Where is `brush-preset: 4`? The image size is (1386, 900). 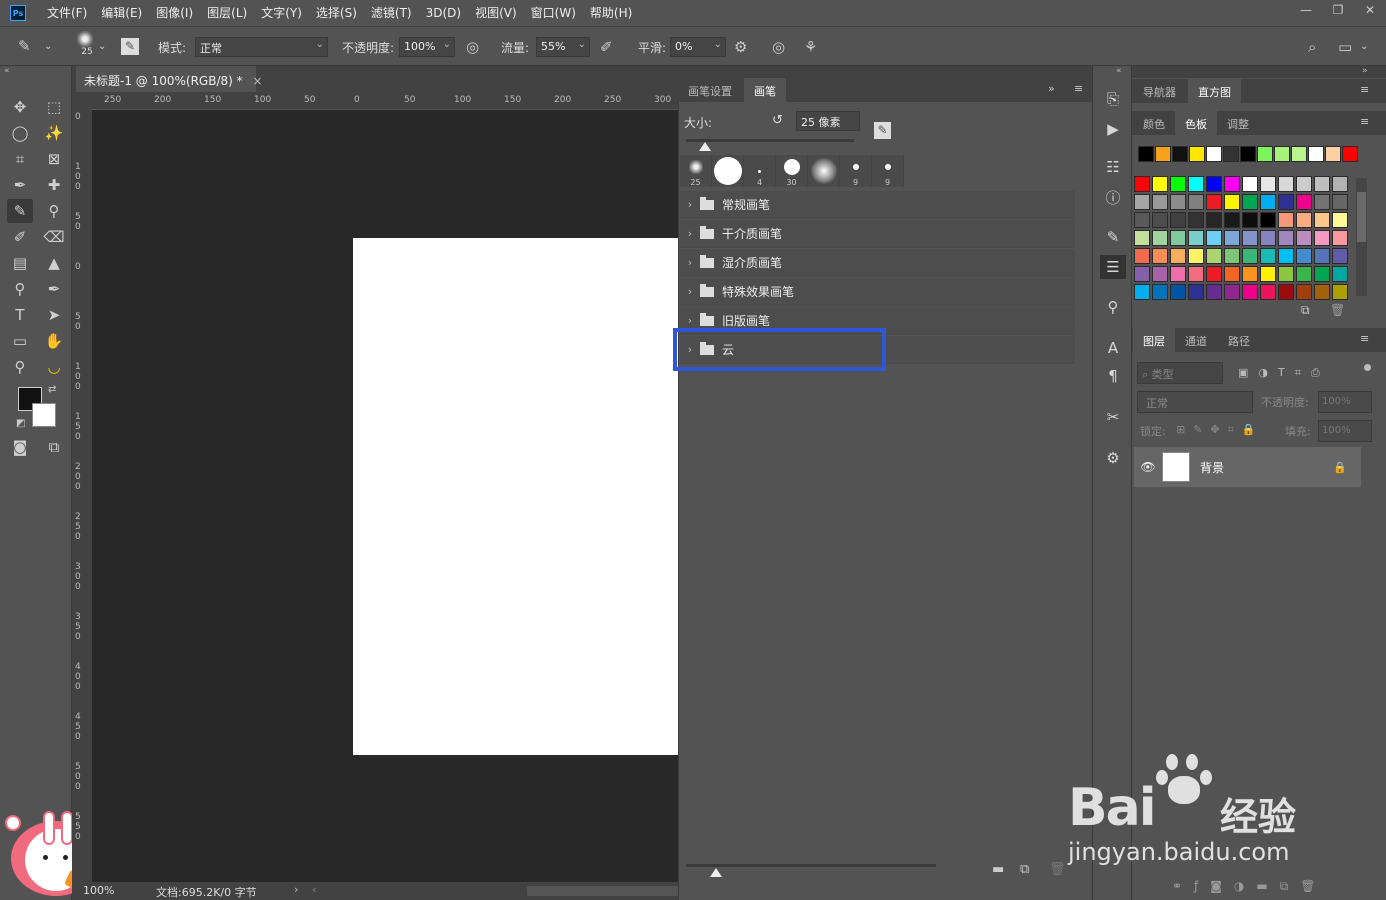 brush-preset: 4 is located at coordinates (760, 171).